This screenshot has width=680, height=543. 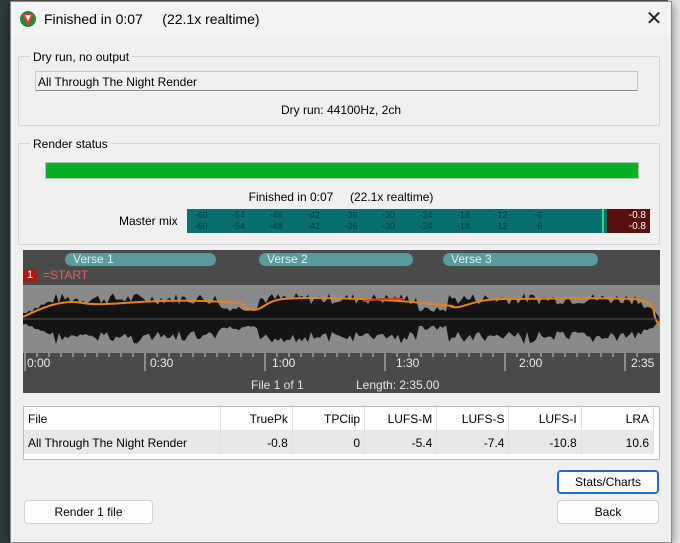 I want to click on meter-level-mark, so click(x=603, y=221).